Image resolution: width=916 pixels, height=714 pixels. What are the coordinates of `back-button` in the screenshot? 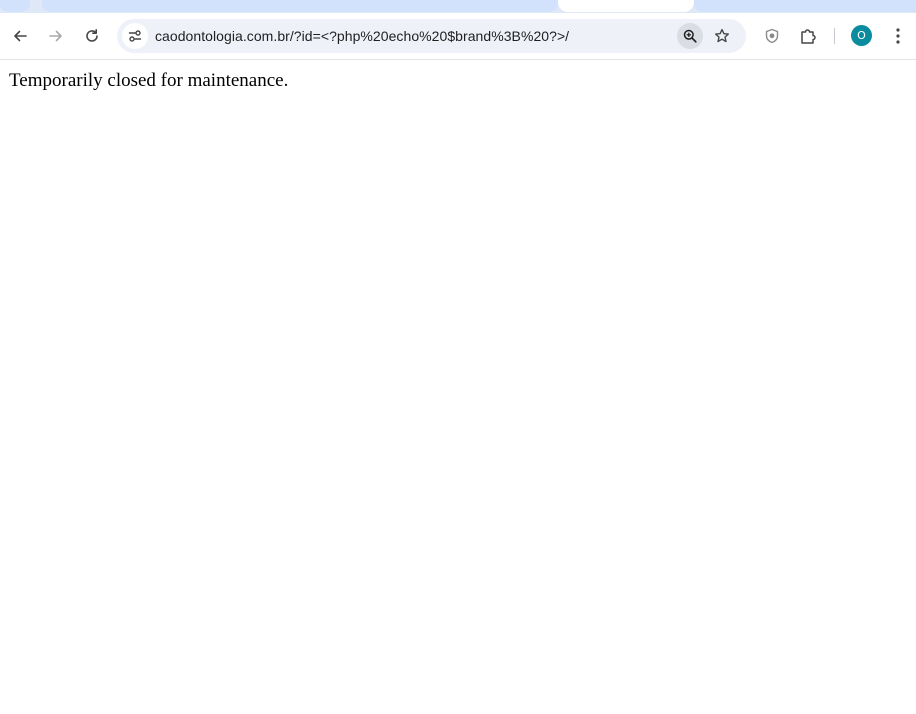 It's located at (20, 36).